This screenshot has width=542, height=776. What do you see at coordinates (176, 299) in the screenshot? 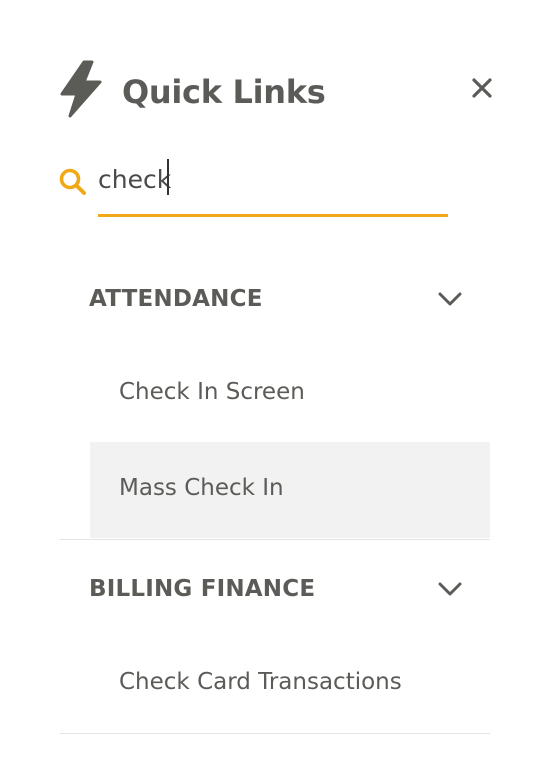
I see `section-title: ATTENDANCE` at bounding box center [176, 299].